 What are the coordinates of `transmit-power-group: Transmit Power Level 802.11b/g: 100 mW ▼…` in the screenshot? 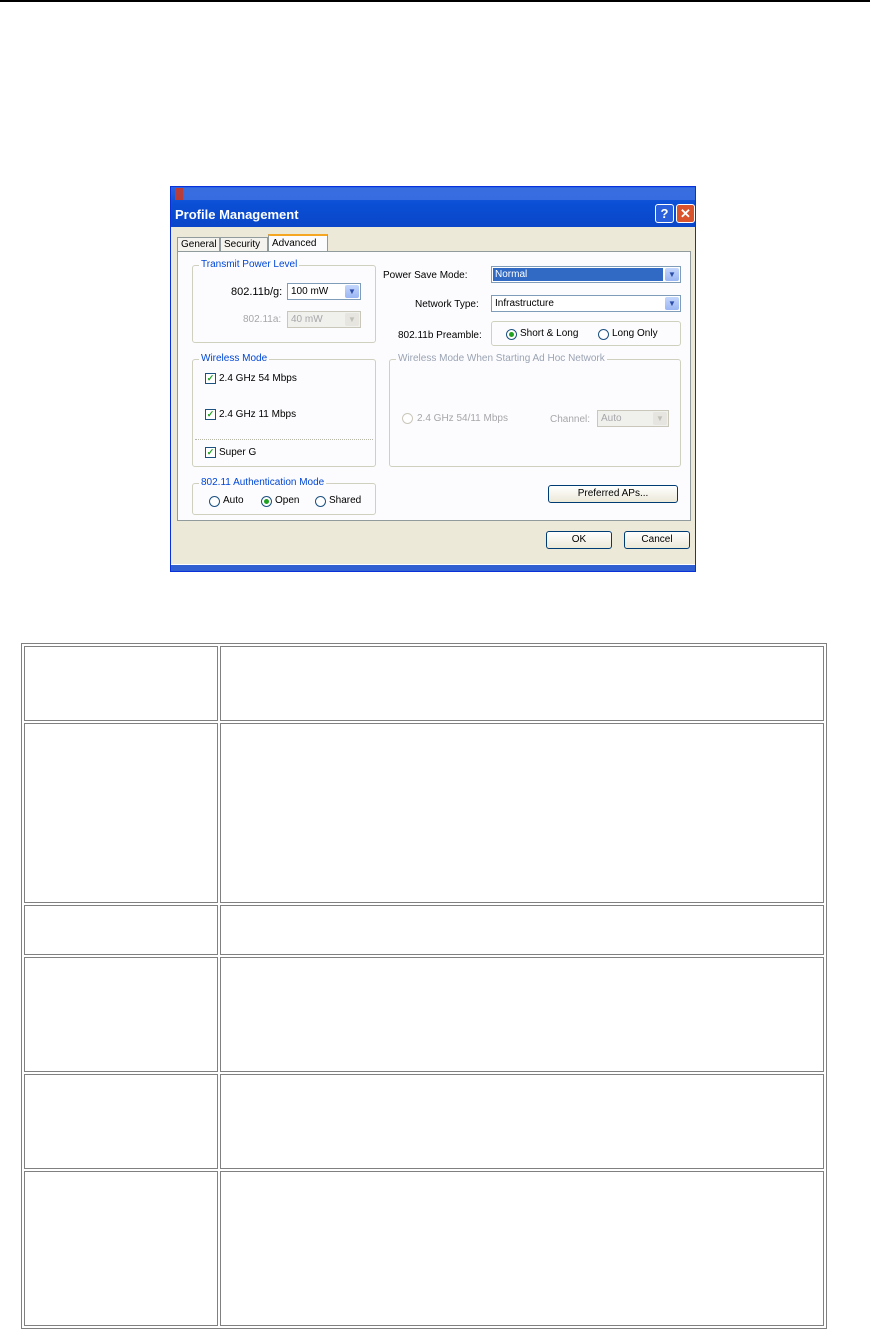 It's located at (284, 301).